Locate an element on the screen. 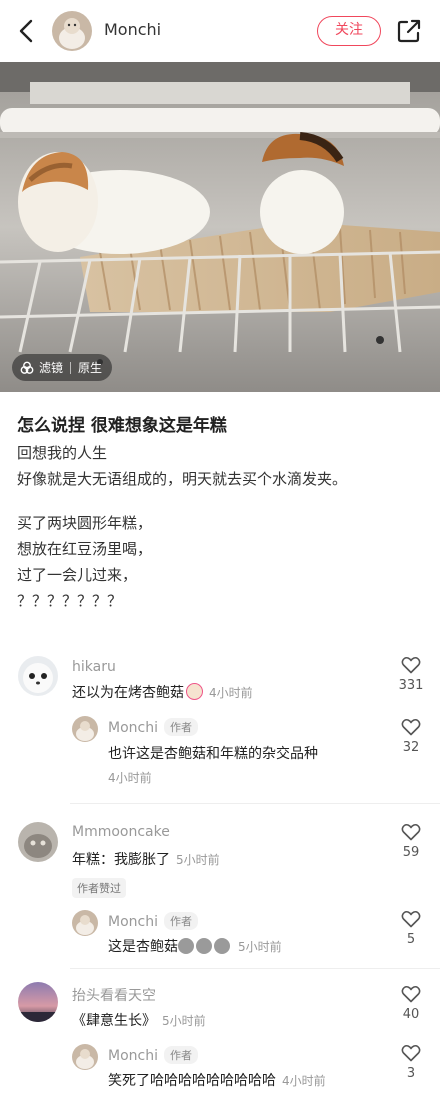  author-liked-badge: 作者赞过 is located at coordinates (99, 888).